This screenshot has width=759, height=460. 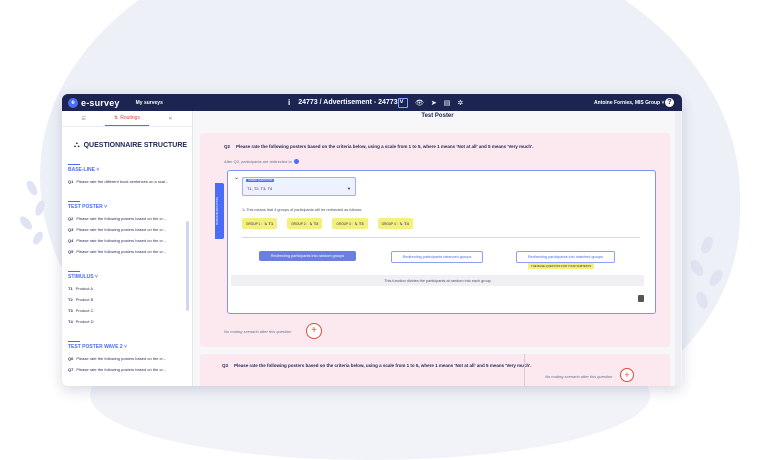 I want to click on chart-icon: ▤, so click(x=447, y=103).